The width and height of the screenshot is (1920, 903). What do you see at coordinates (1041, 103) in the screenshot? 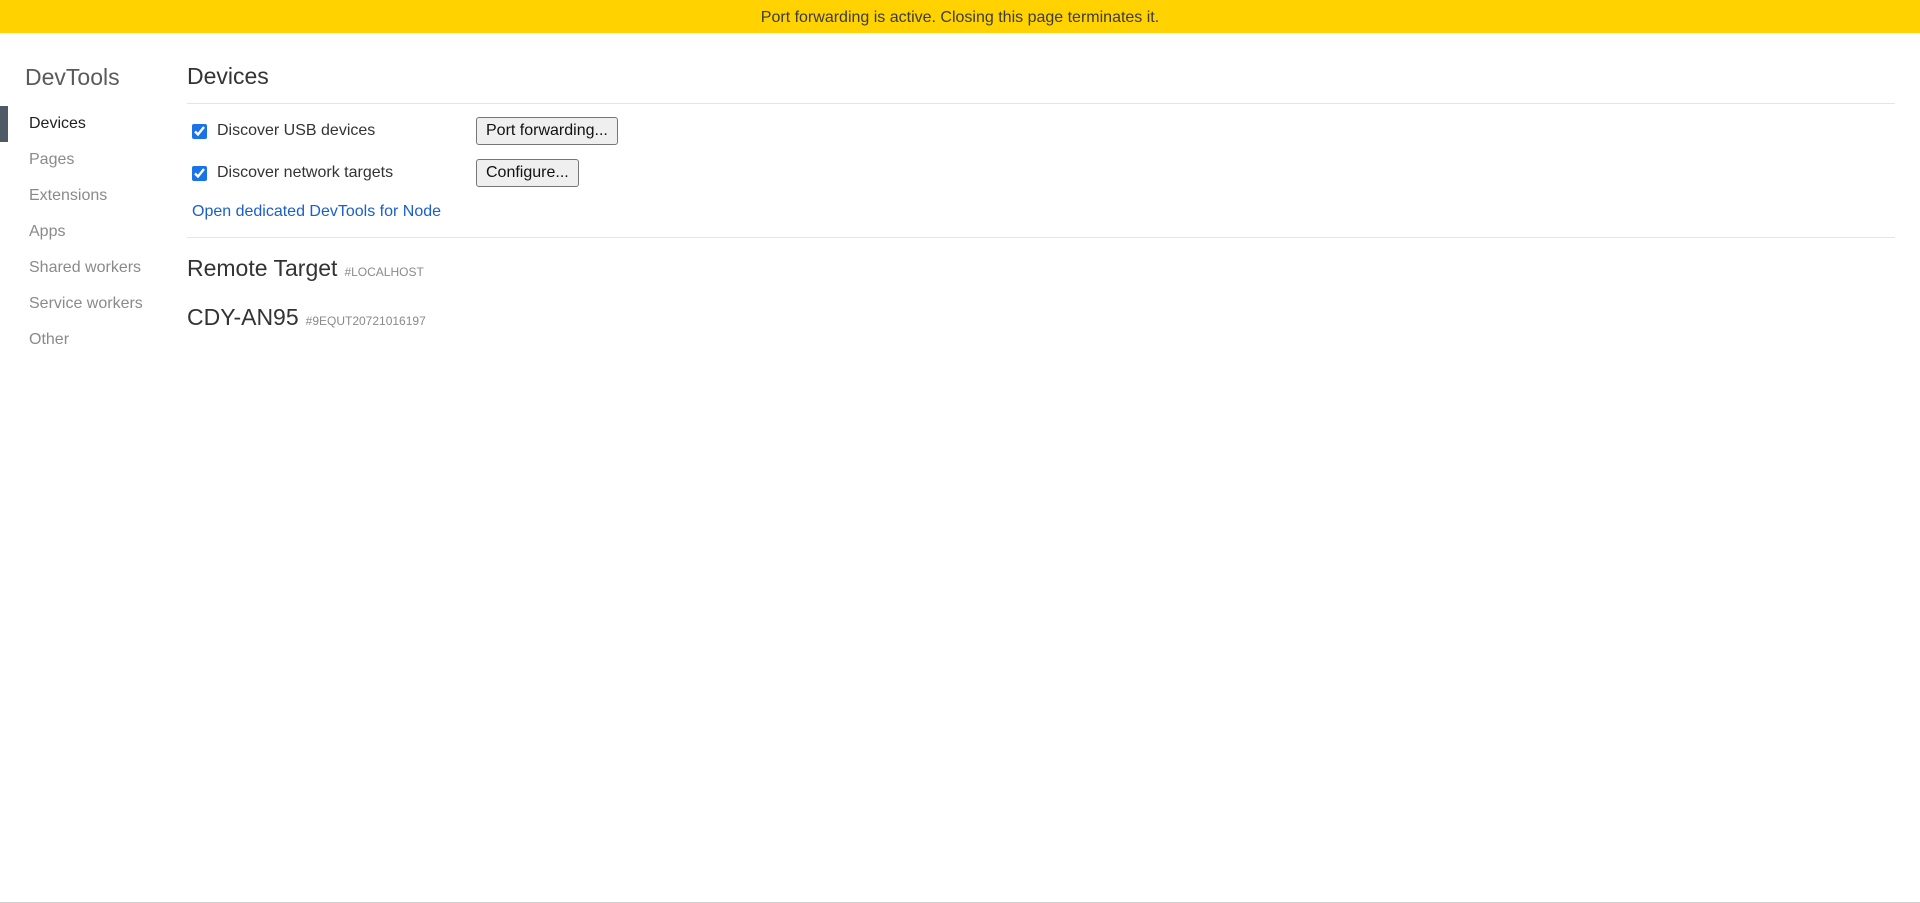
I see `title-divider` at bounding box center [1041, 103].